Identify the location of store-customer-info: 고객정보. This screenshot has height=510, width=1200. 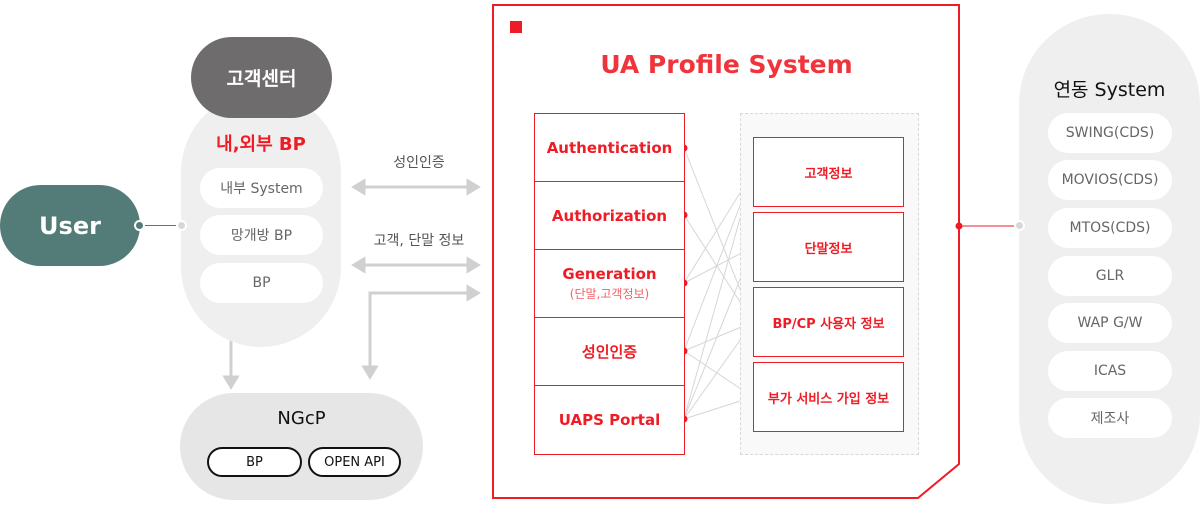
(828, 172).